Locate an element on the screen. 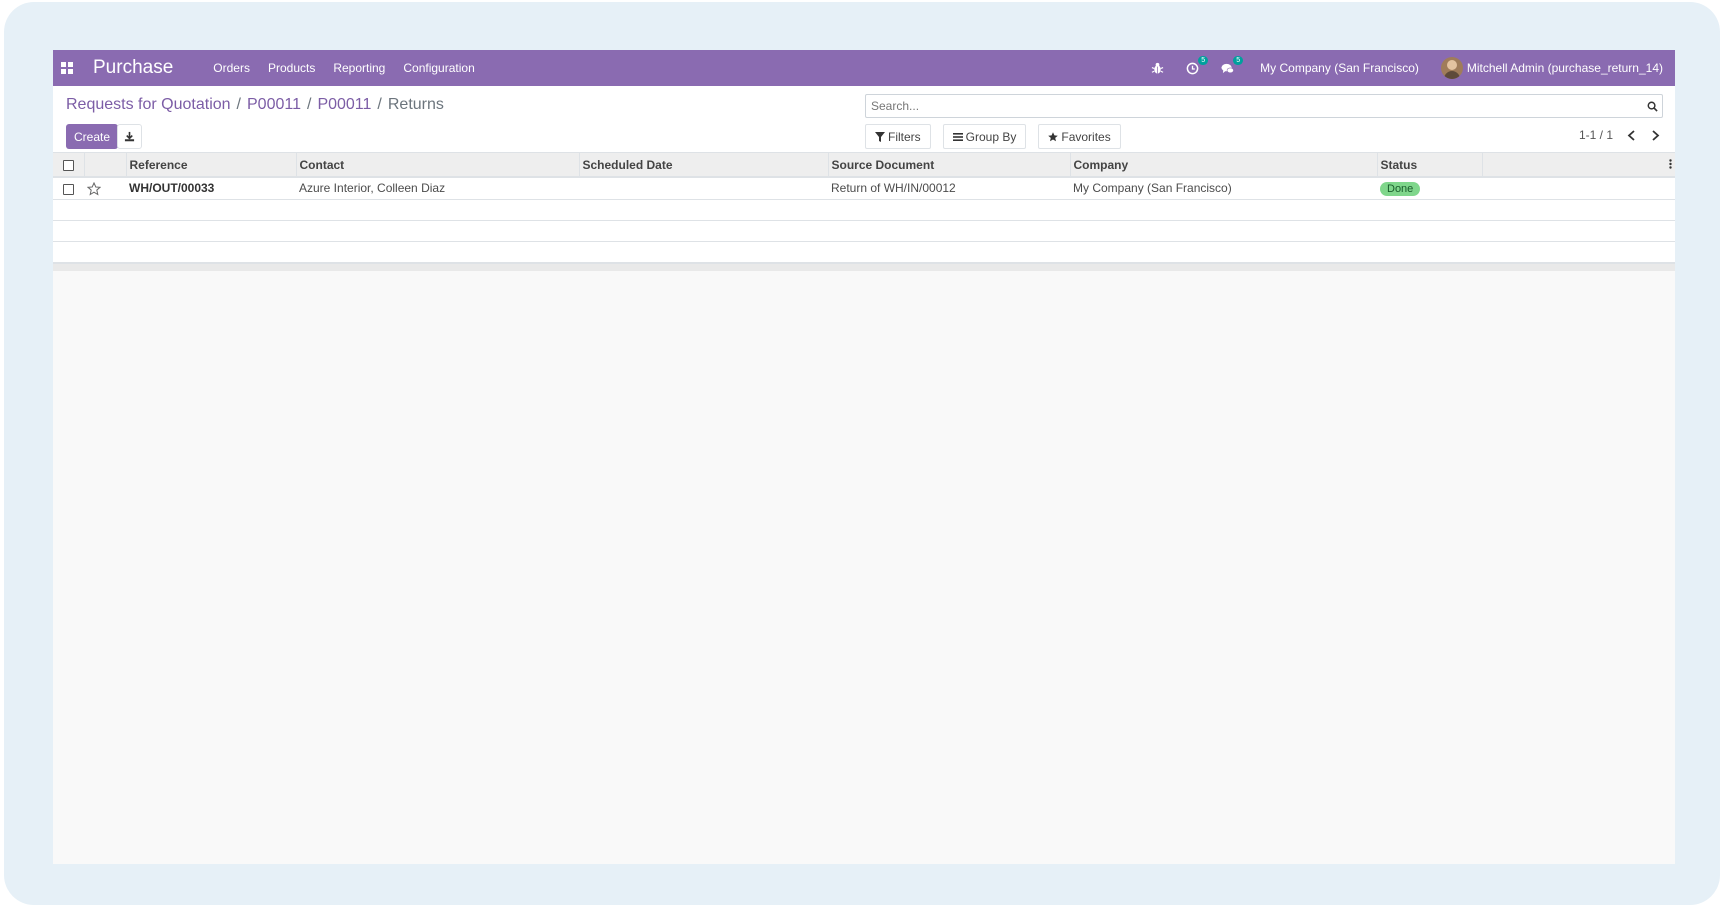  group-by-label: Group By is located at coordinates (991, 136).